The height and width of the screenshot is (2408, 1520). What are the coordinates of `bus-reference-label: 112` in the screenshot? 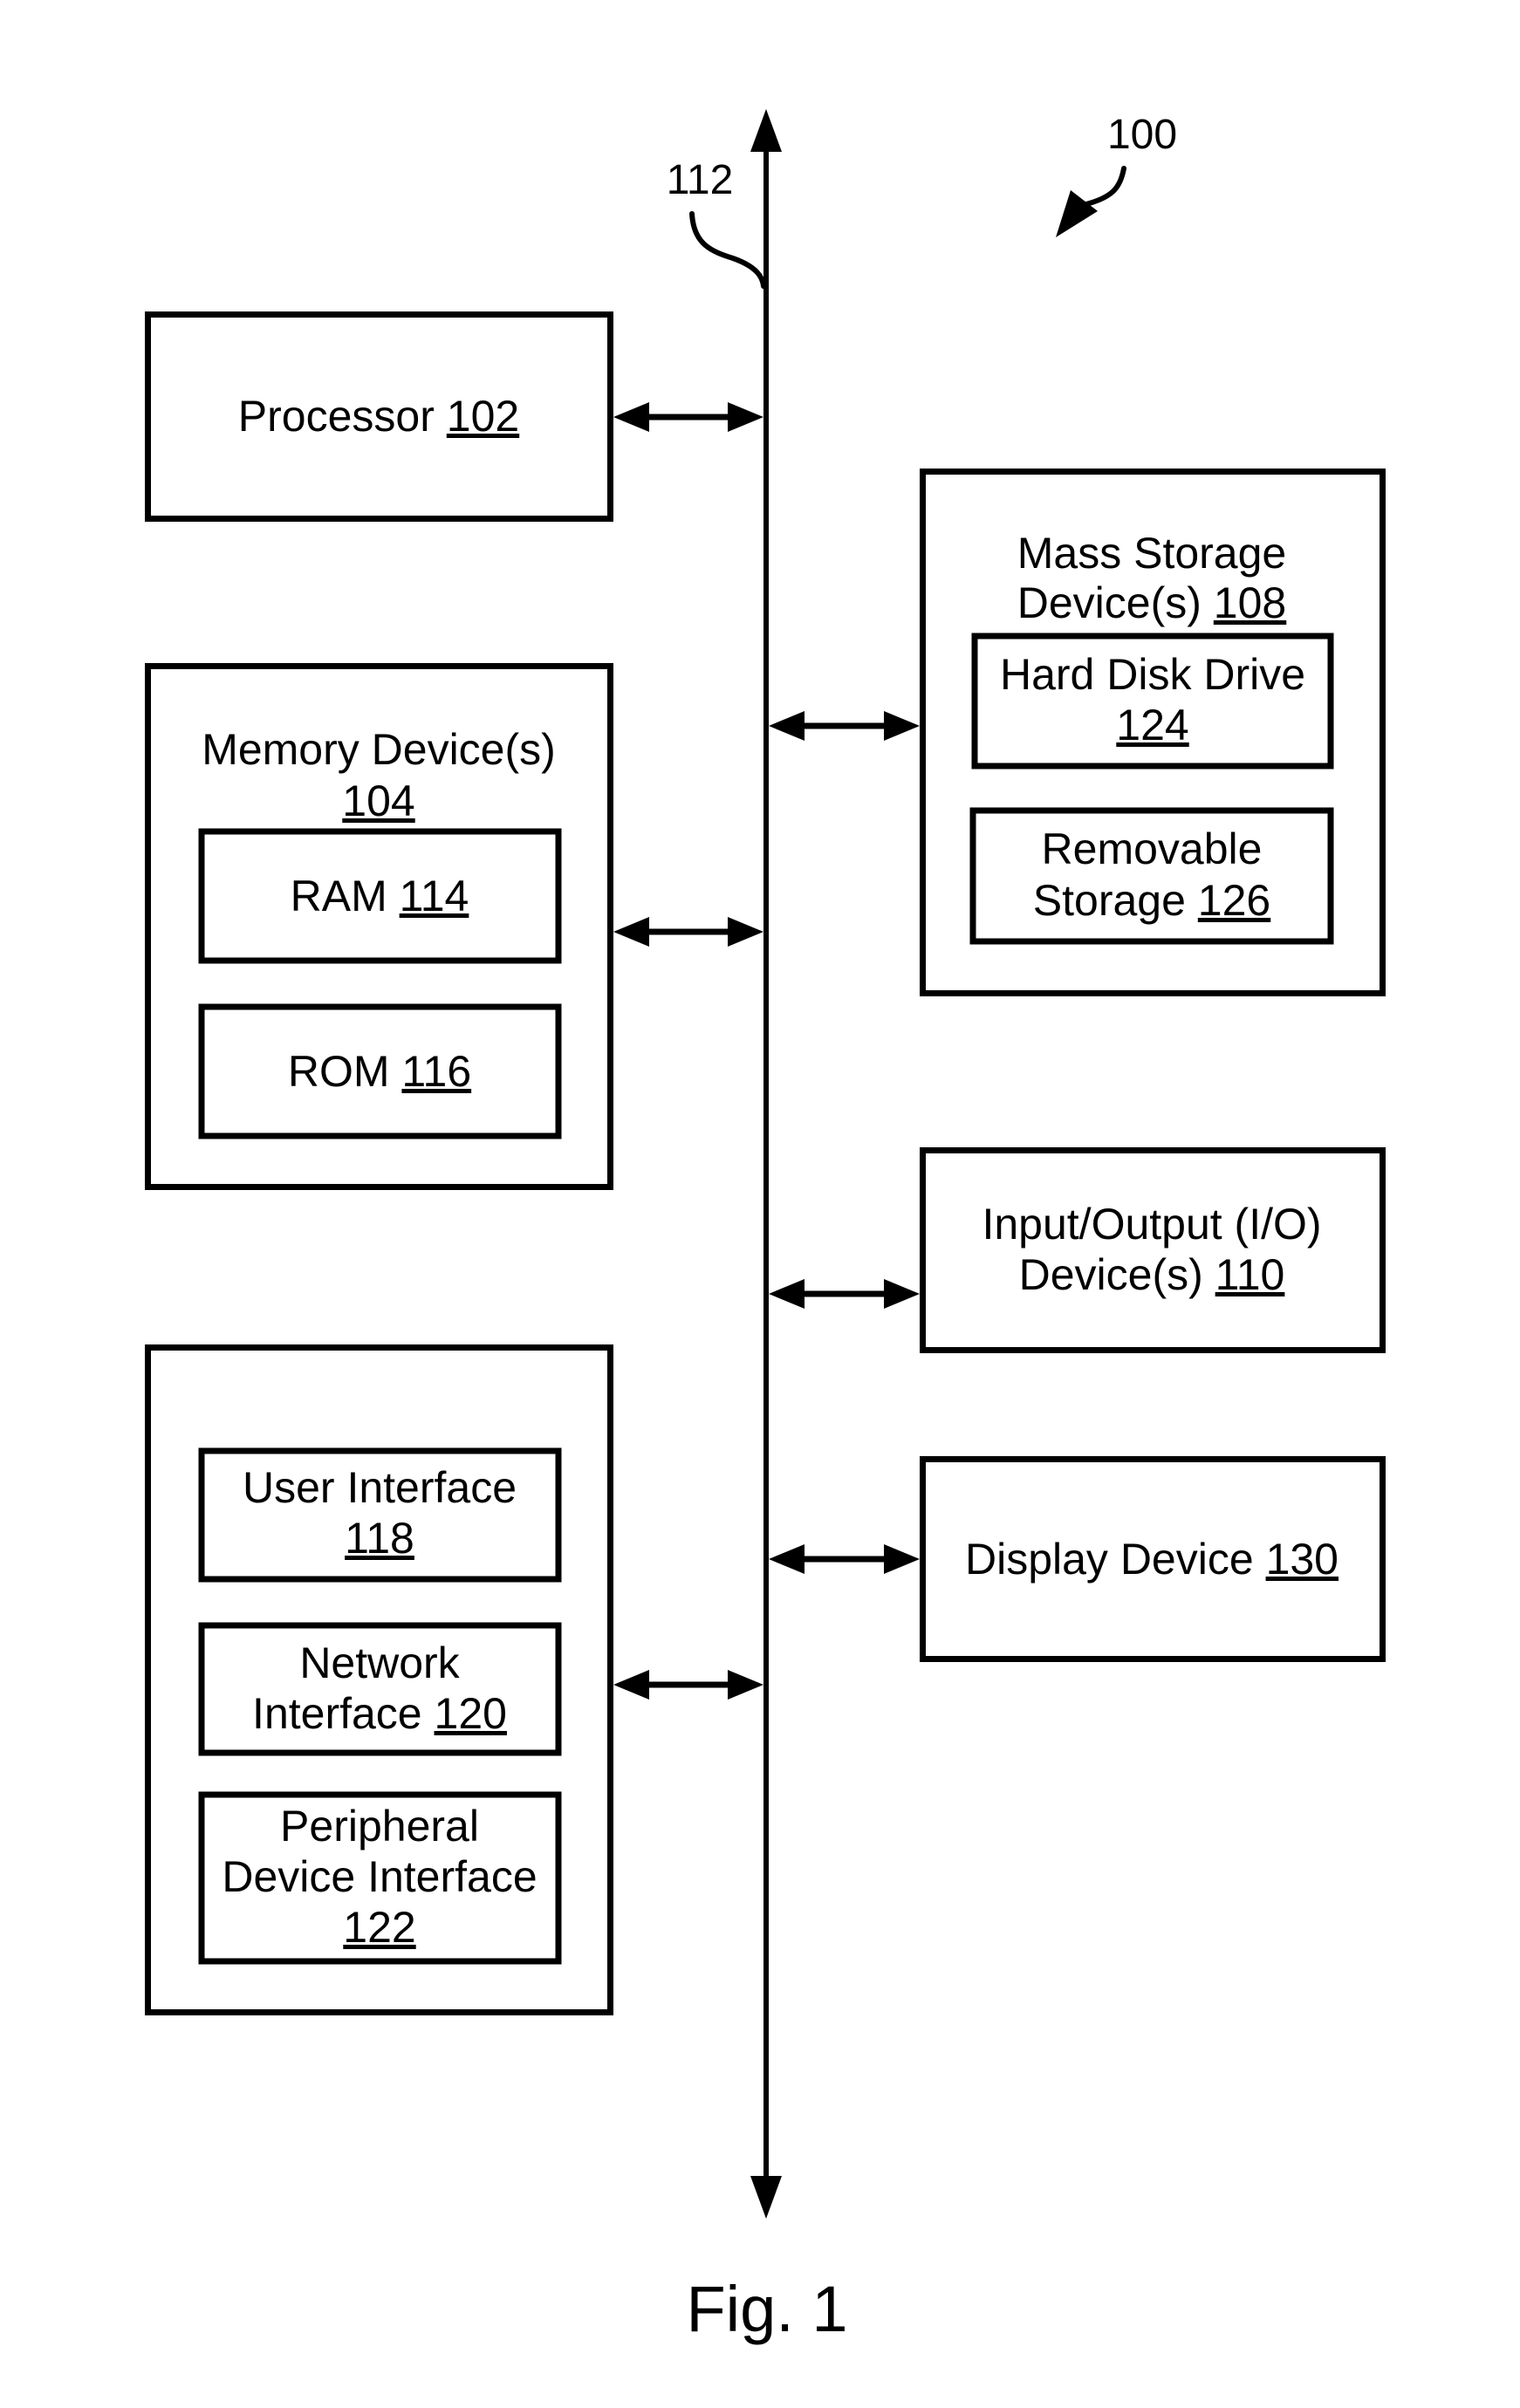 It's located at (701, 180).